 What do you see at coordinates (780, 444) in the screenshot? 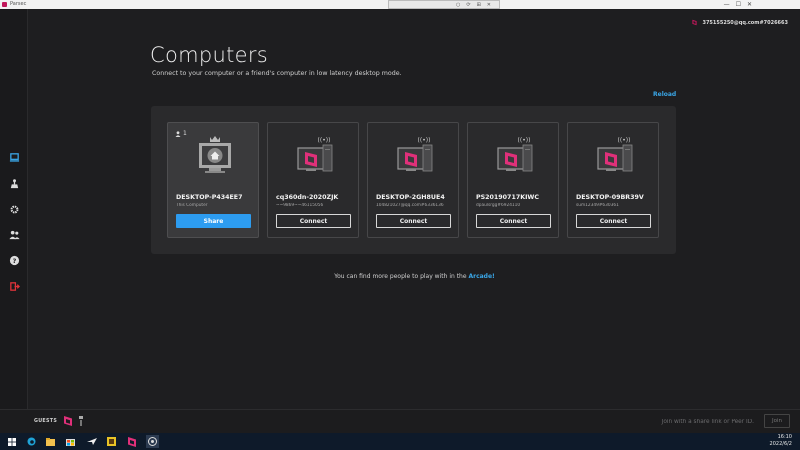
I see `clock-date: 2022/6/2` at bounding box center [780, 444].